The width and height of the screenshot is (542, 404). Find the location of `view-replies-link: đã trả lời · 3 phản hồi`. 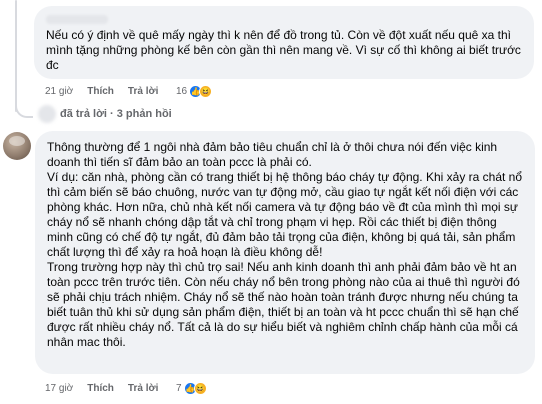

view-replies-link: đã trả lời · 3 phản hồi is located at coordinates (105, 114).